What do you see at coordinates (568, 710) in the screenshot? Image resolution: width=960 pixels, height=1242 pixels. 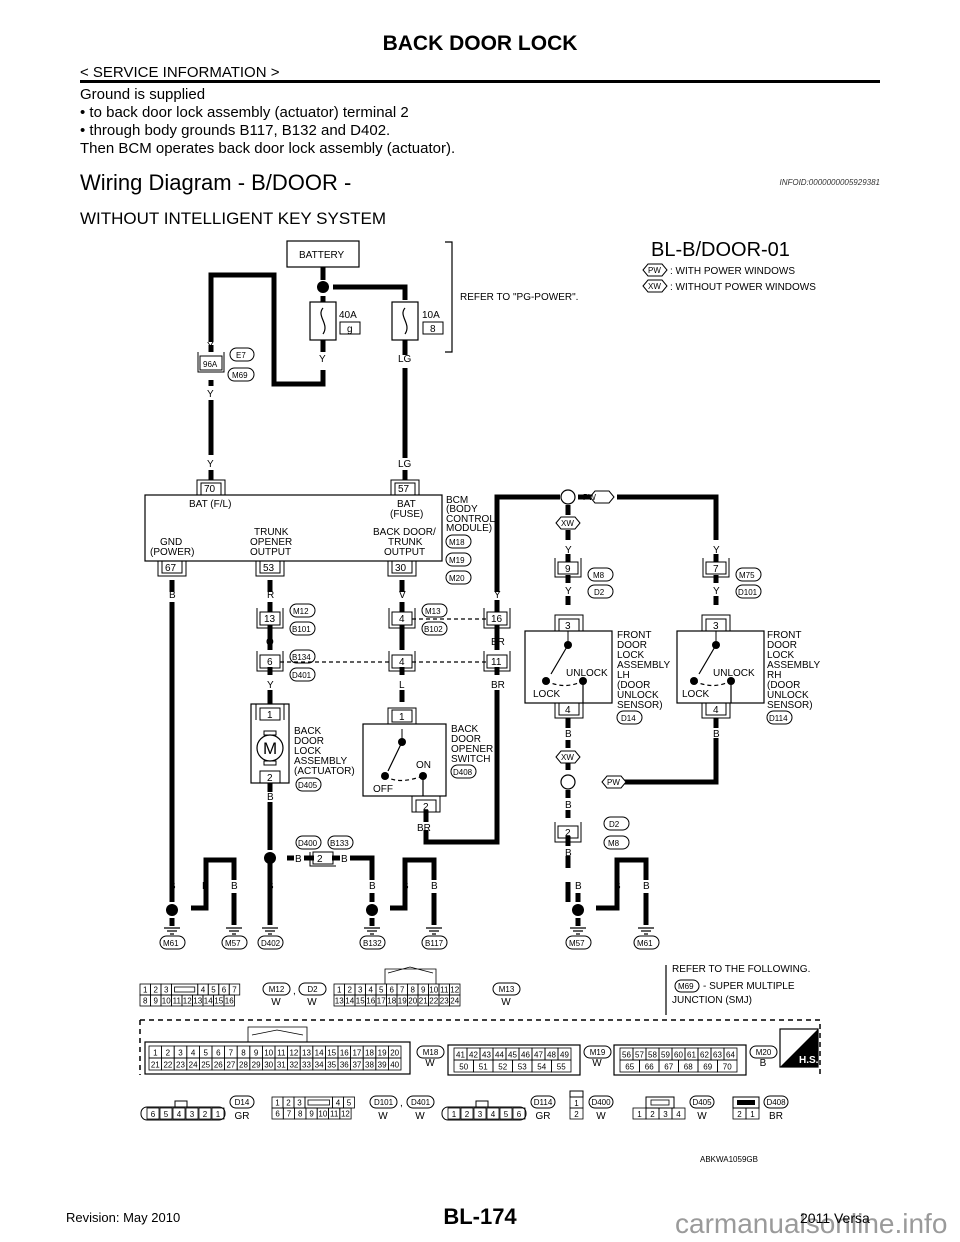 I see `lh-pin: 4` at bounding box center [568, 710].